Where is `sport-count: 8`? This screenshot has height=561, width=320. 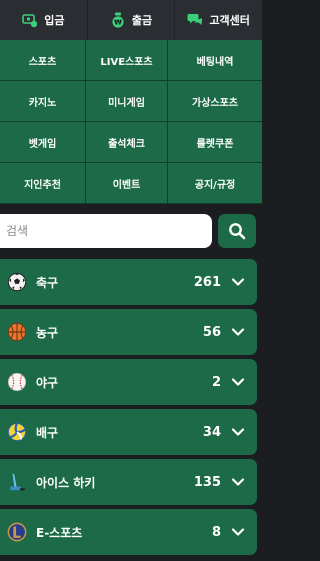 sport-count: 8 is located at coordinates (216, 532).